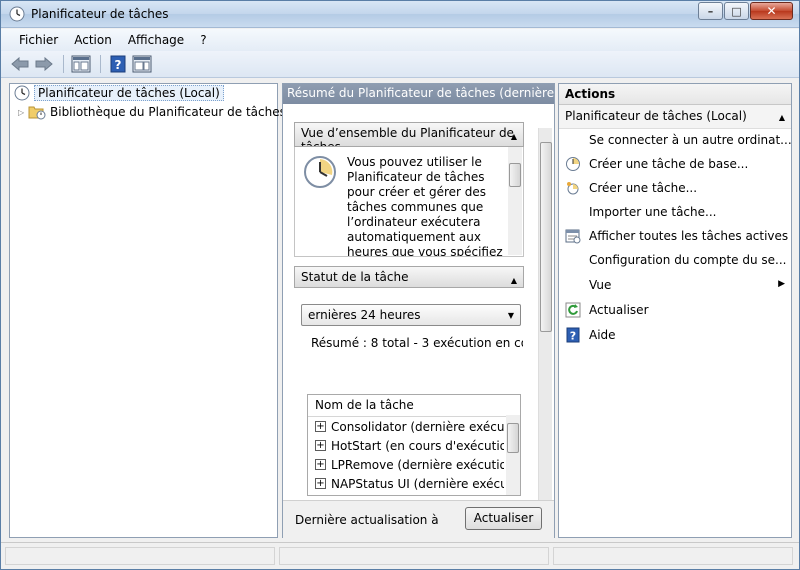 This screenshot has height=570, width=800. Describe the element at coordinates (417, 445) in the screenshot. I see `task-name: HotStart (en cours d'exécution)` at that location.